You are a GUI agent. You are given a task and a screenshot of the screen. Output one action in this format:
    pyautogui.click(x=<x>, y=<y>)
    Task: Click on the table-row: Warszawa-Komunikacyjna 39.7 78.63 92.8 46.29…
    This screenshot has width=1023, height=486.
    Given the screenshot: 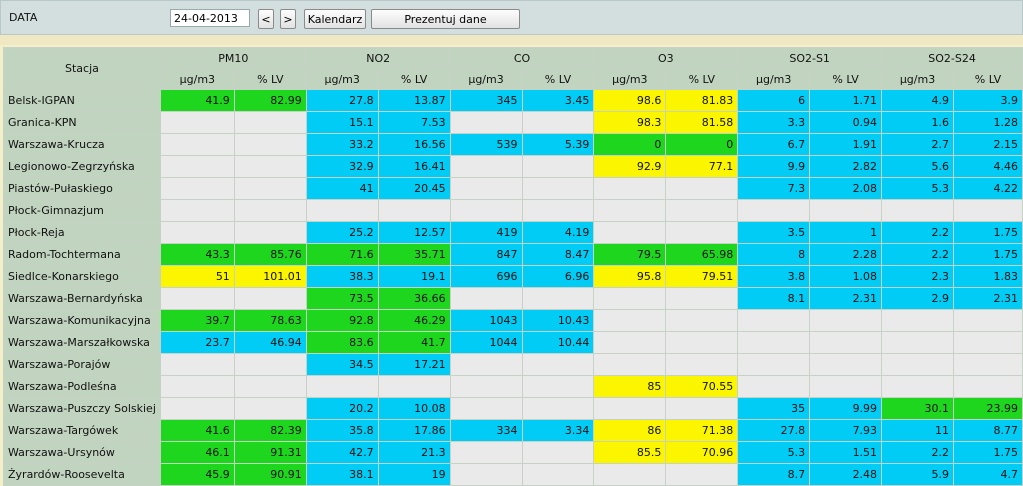 What is the action you would take?
    pyautogui.click(x=513, y=320)
    